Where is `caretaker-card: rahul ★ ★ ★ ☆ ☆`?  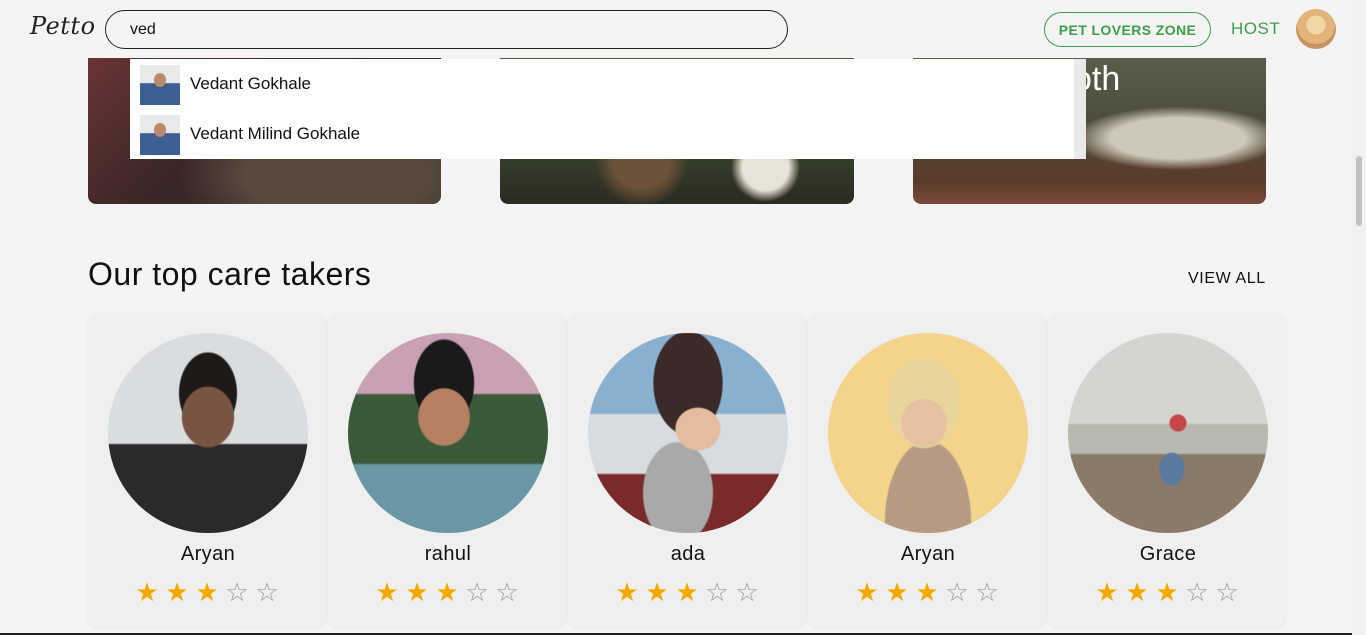
caretaker-card: rahul ★ ★ ★ ☆ ☆ is located at coordinates (447, 470).